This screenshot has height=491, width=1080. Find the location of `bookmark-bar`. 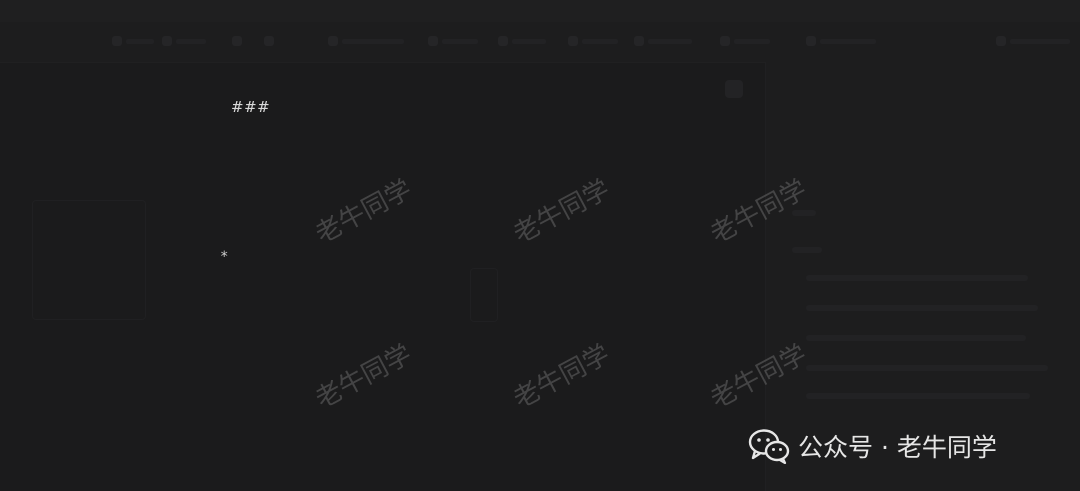

bookmark-bar is located at coordinates (540, 42).